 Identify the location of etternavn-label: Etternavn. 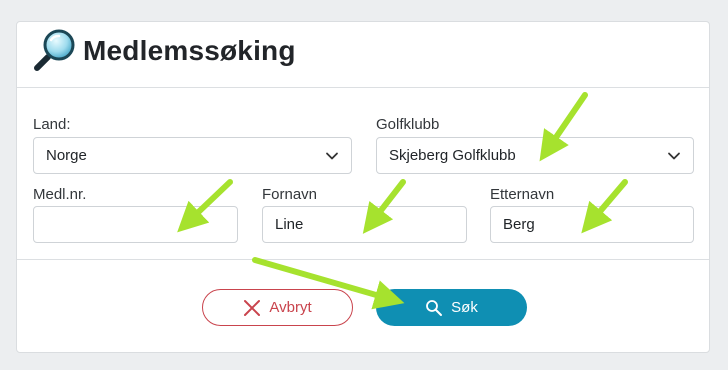
(522, 194).